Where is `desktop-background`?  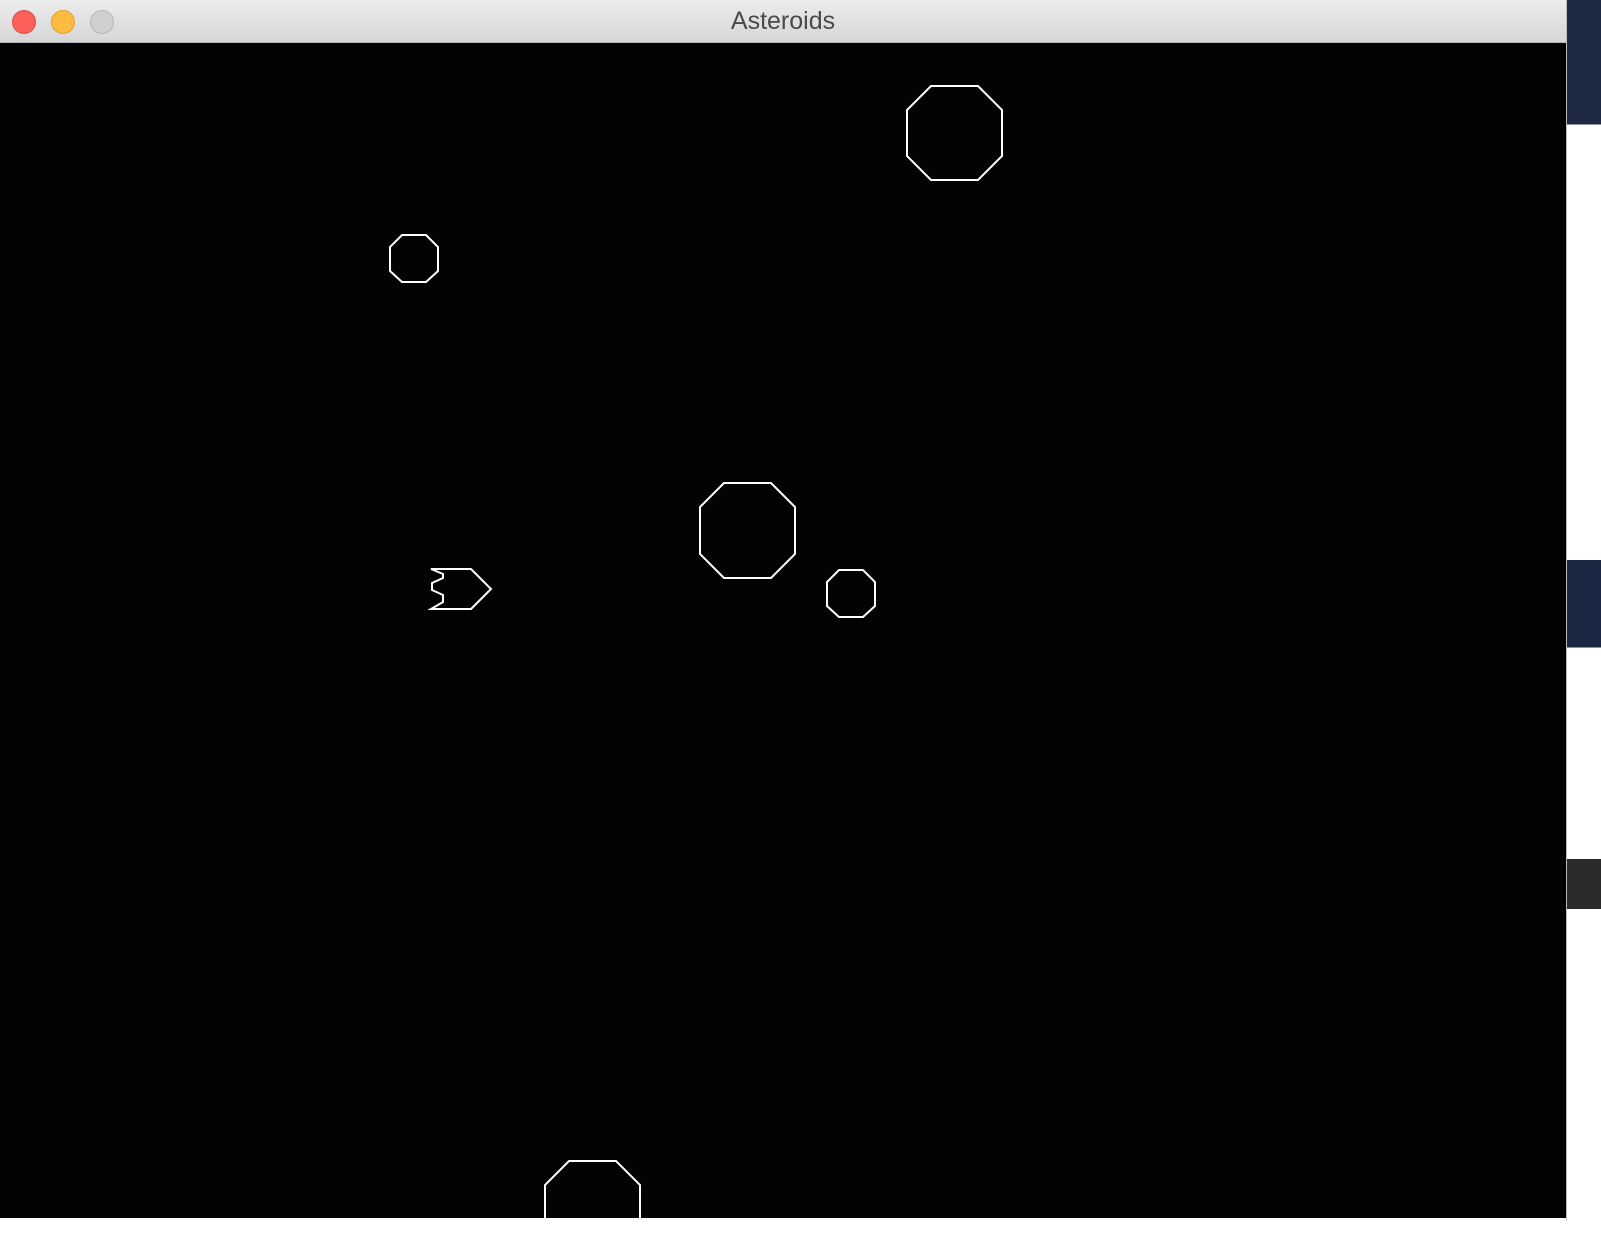 desktop-background is located at coordinates (1583, 622).